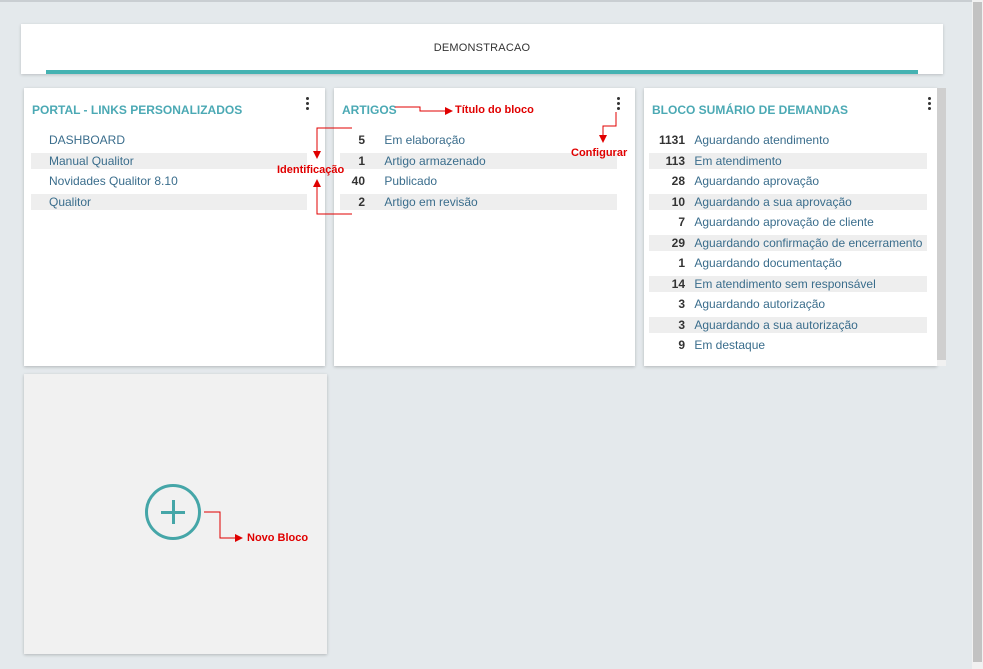  I want to click on annotation-block-title: Título do bloco, so click(494, 110).